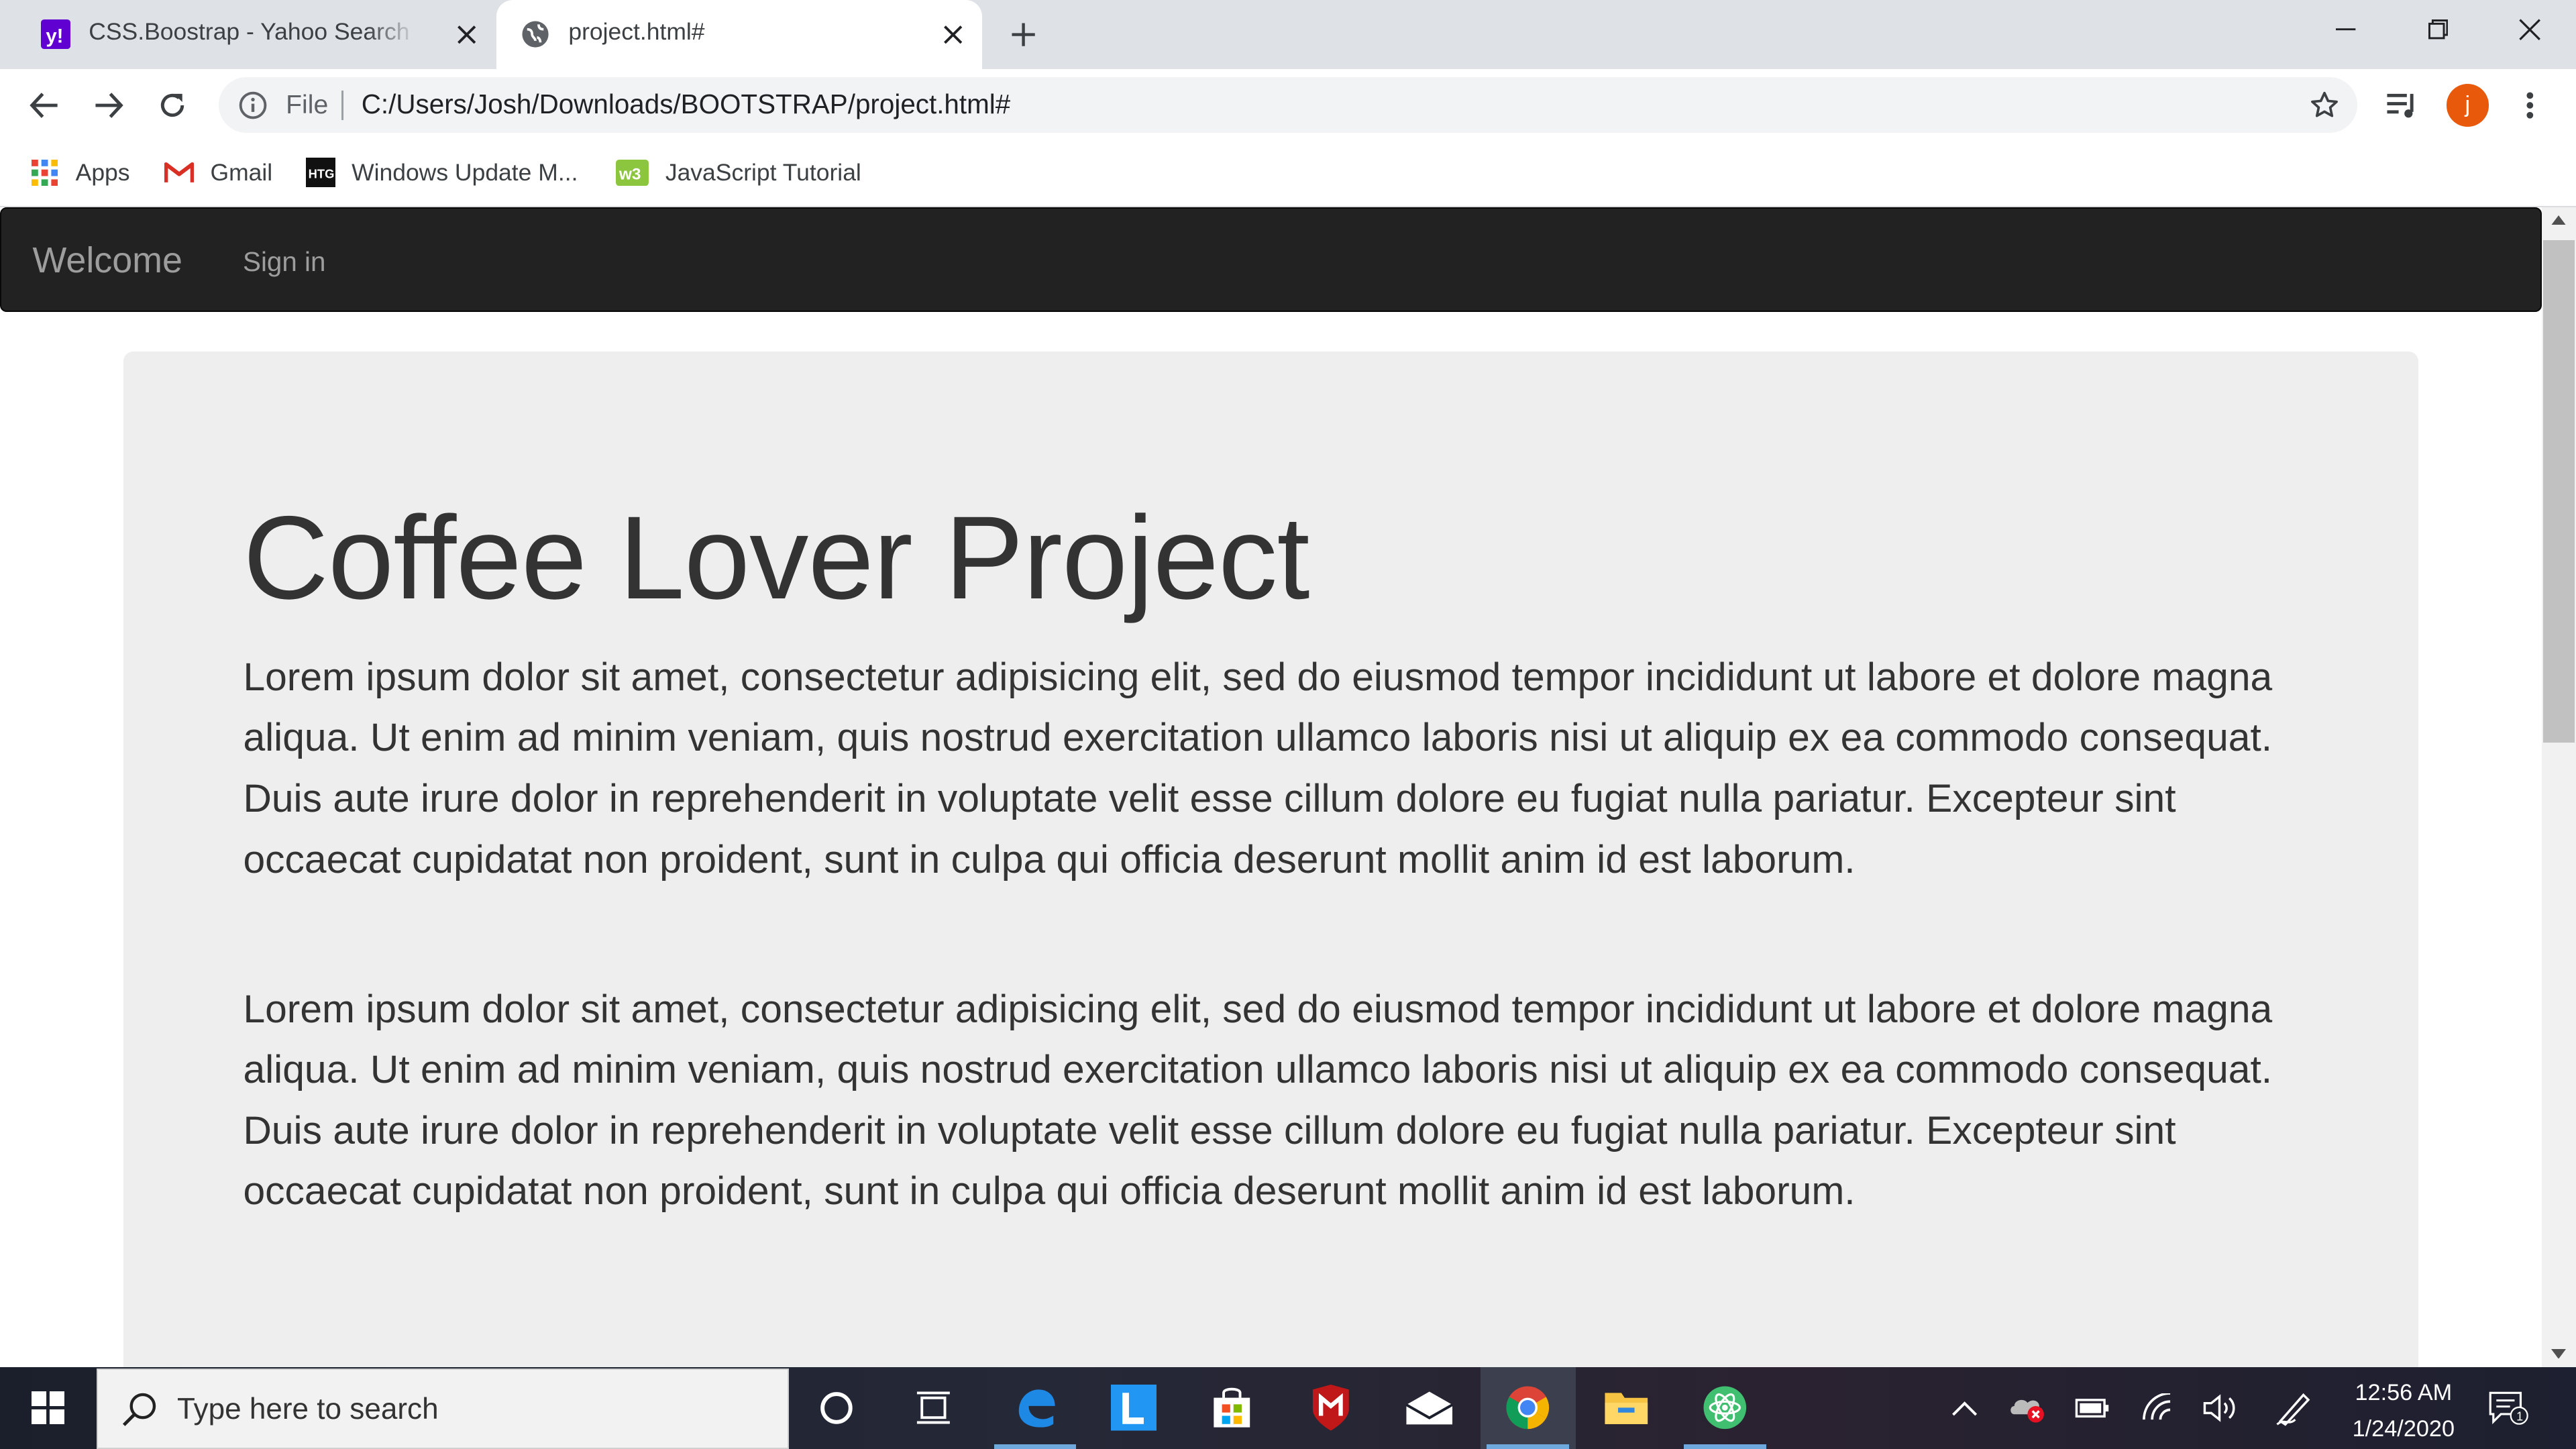 The image size is (2576, 1449). I want to click on more-menu-icon, so click(2530, 105).